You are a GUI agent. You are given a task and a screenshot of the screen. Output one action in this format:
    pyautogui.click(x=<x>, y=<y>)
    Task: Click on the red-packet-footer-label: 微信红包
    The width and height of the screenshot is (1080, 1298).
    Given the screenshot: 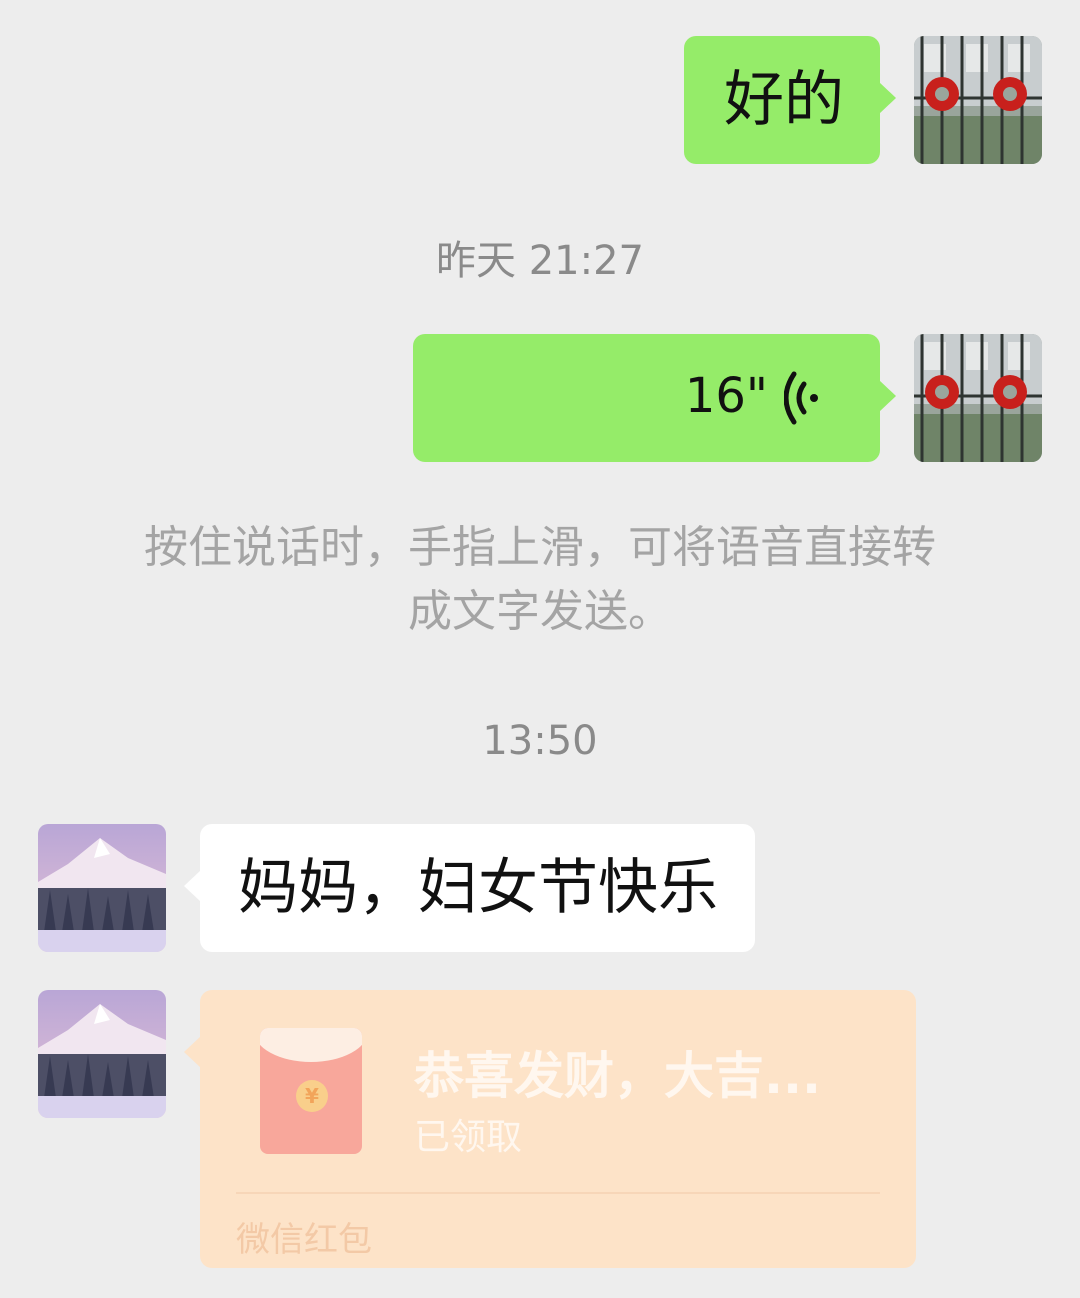 What is the action you would take?
    pyautogui.click(x=304, y=1240)
    